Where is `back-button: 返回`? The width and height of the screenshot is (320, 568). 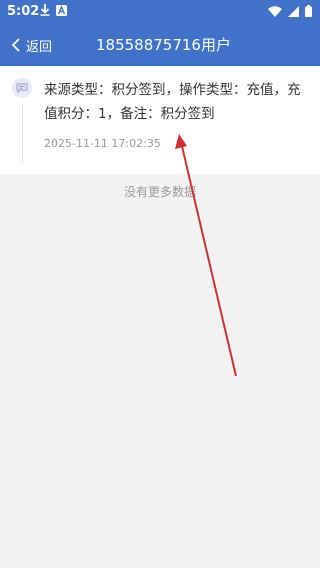
back-button: 返回 is located at coordinates (31, 45).